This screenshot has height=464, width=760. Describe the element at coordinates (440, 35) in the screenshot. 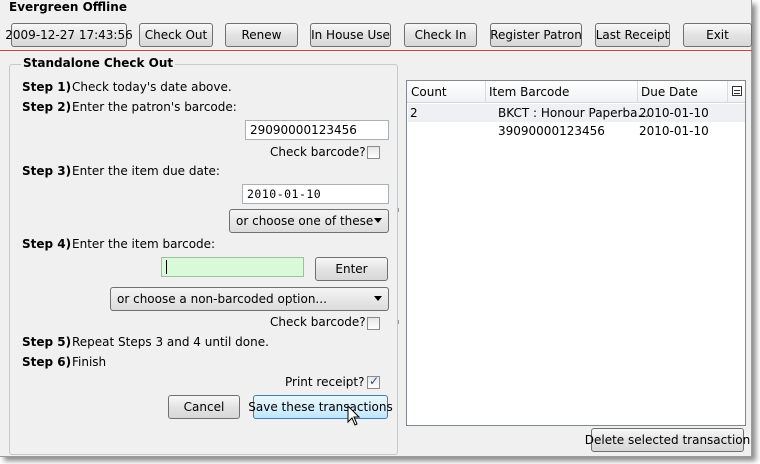

I see `check-in-button: Check In` at that location.